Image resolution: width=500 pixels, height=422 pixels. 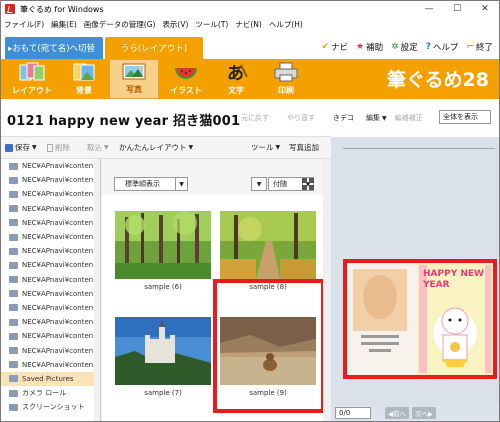 I want to click on tools-button: ツール ▼, so click(x=265, y=147).